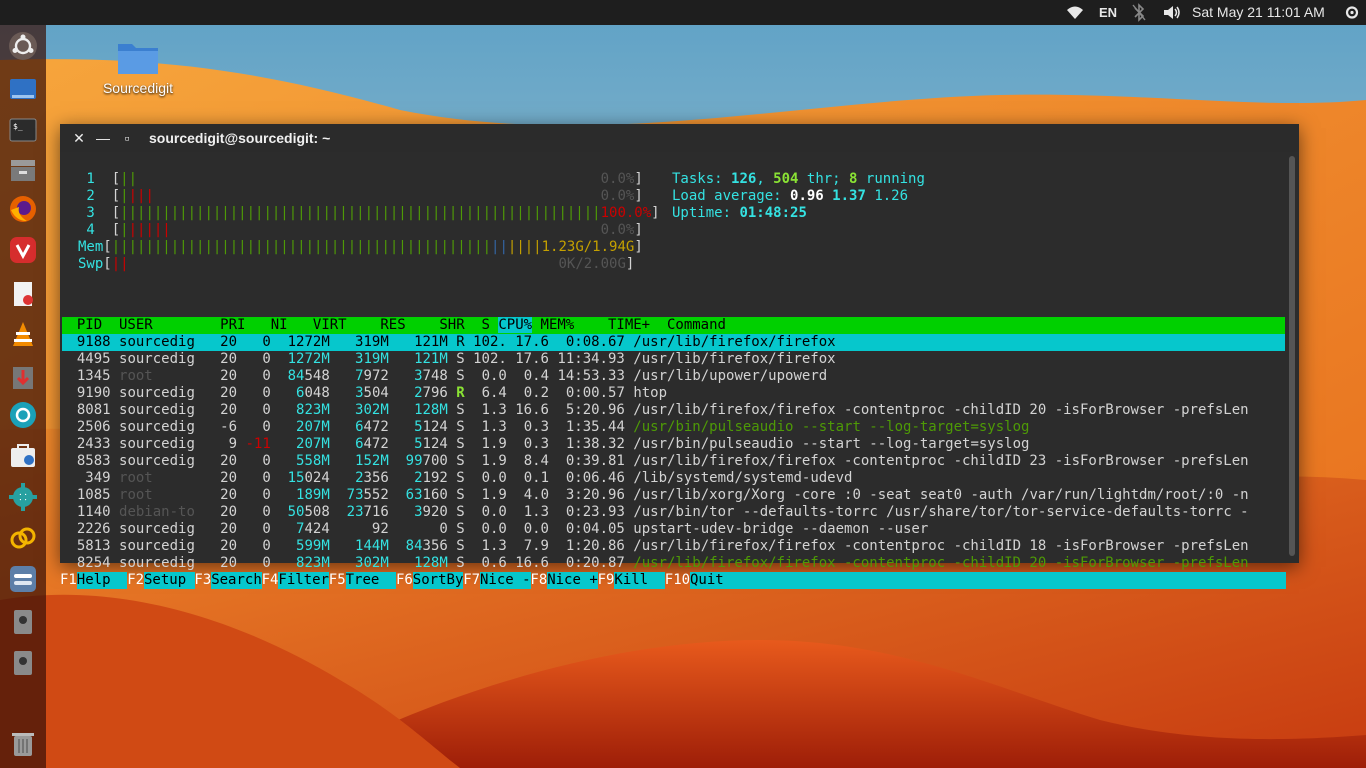 This screenshot has height=768, width=1366. Describe the element at coordinates (404, 580) in the screenshot. I see `fkey-f6: F6` at that location.